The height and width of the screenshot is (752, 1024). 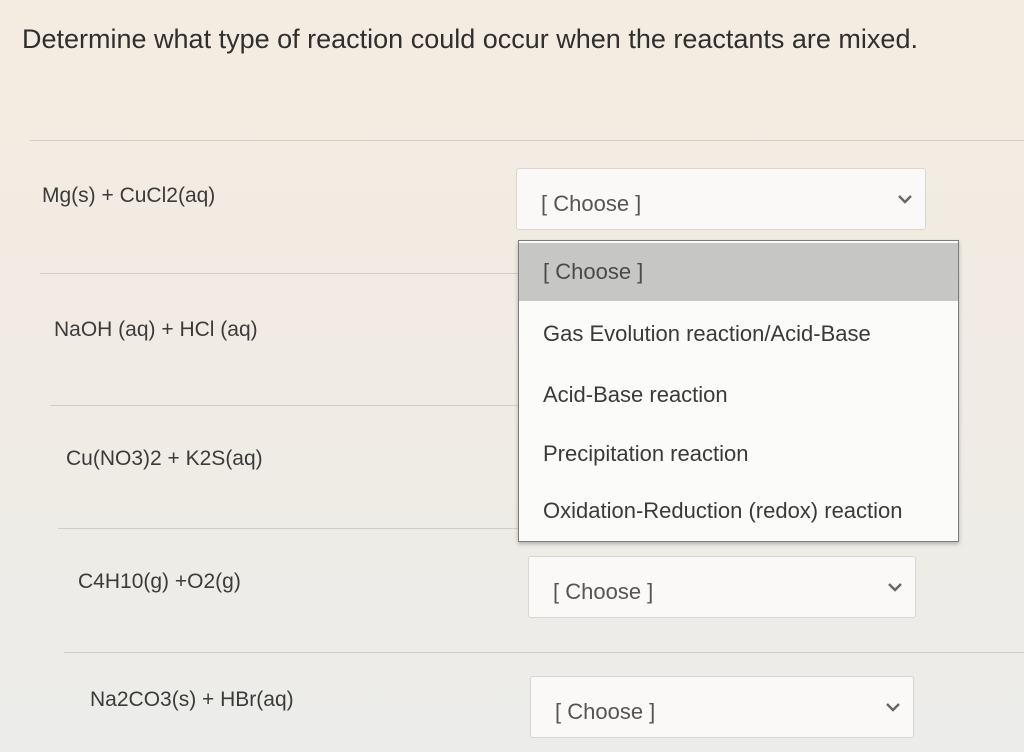 What do you see at coordinates (738, 511) in the screenshot?
I see `dropdown-option-redox: Oxidation-Reduction (redox) reaction` at bounding box center [738, 511].